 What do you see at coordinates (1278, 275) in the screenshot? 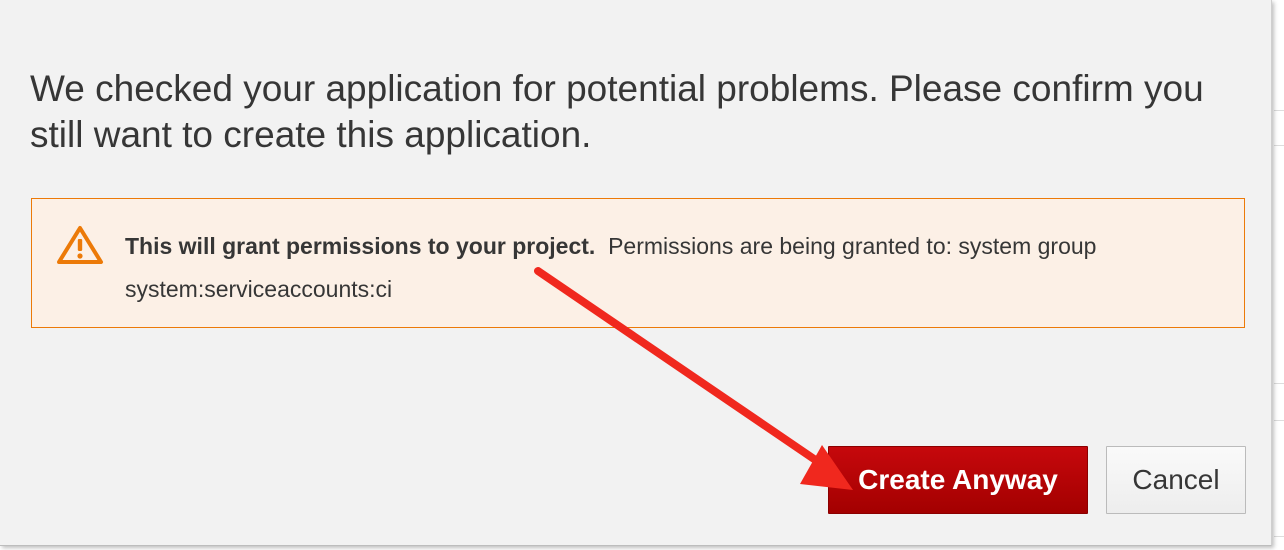
I see `background-page-edge` at bounding box center [1278, 275].